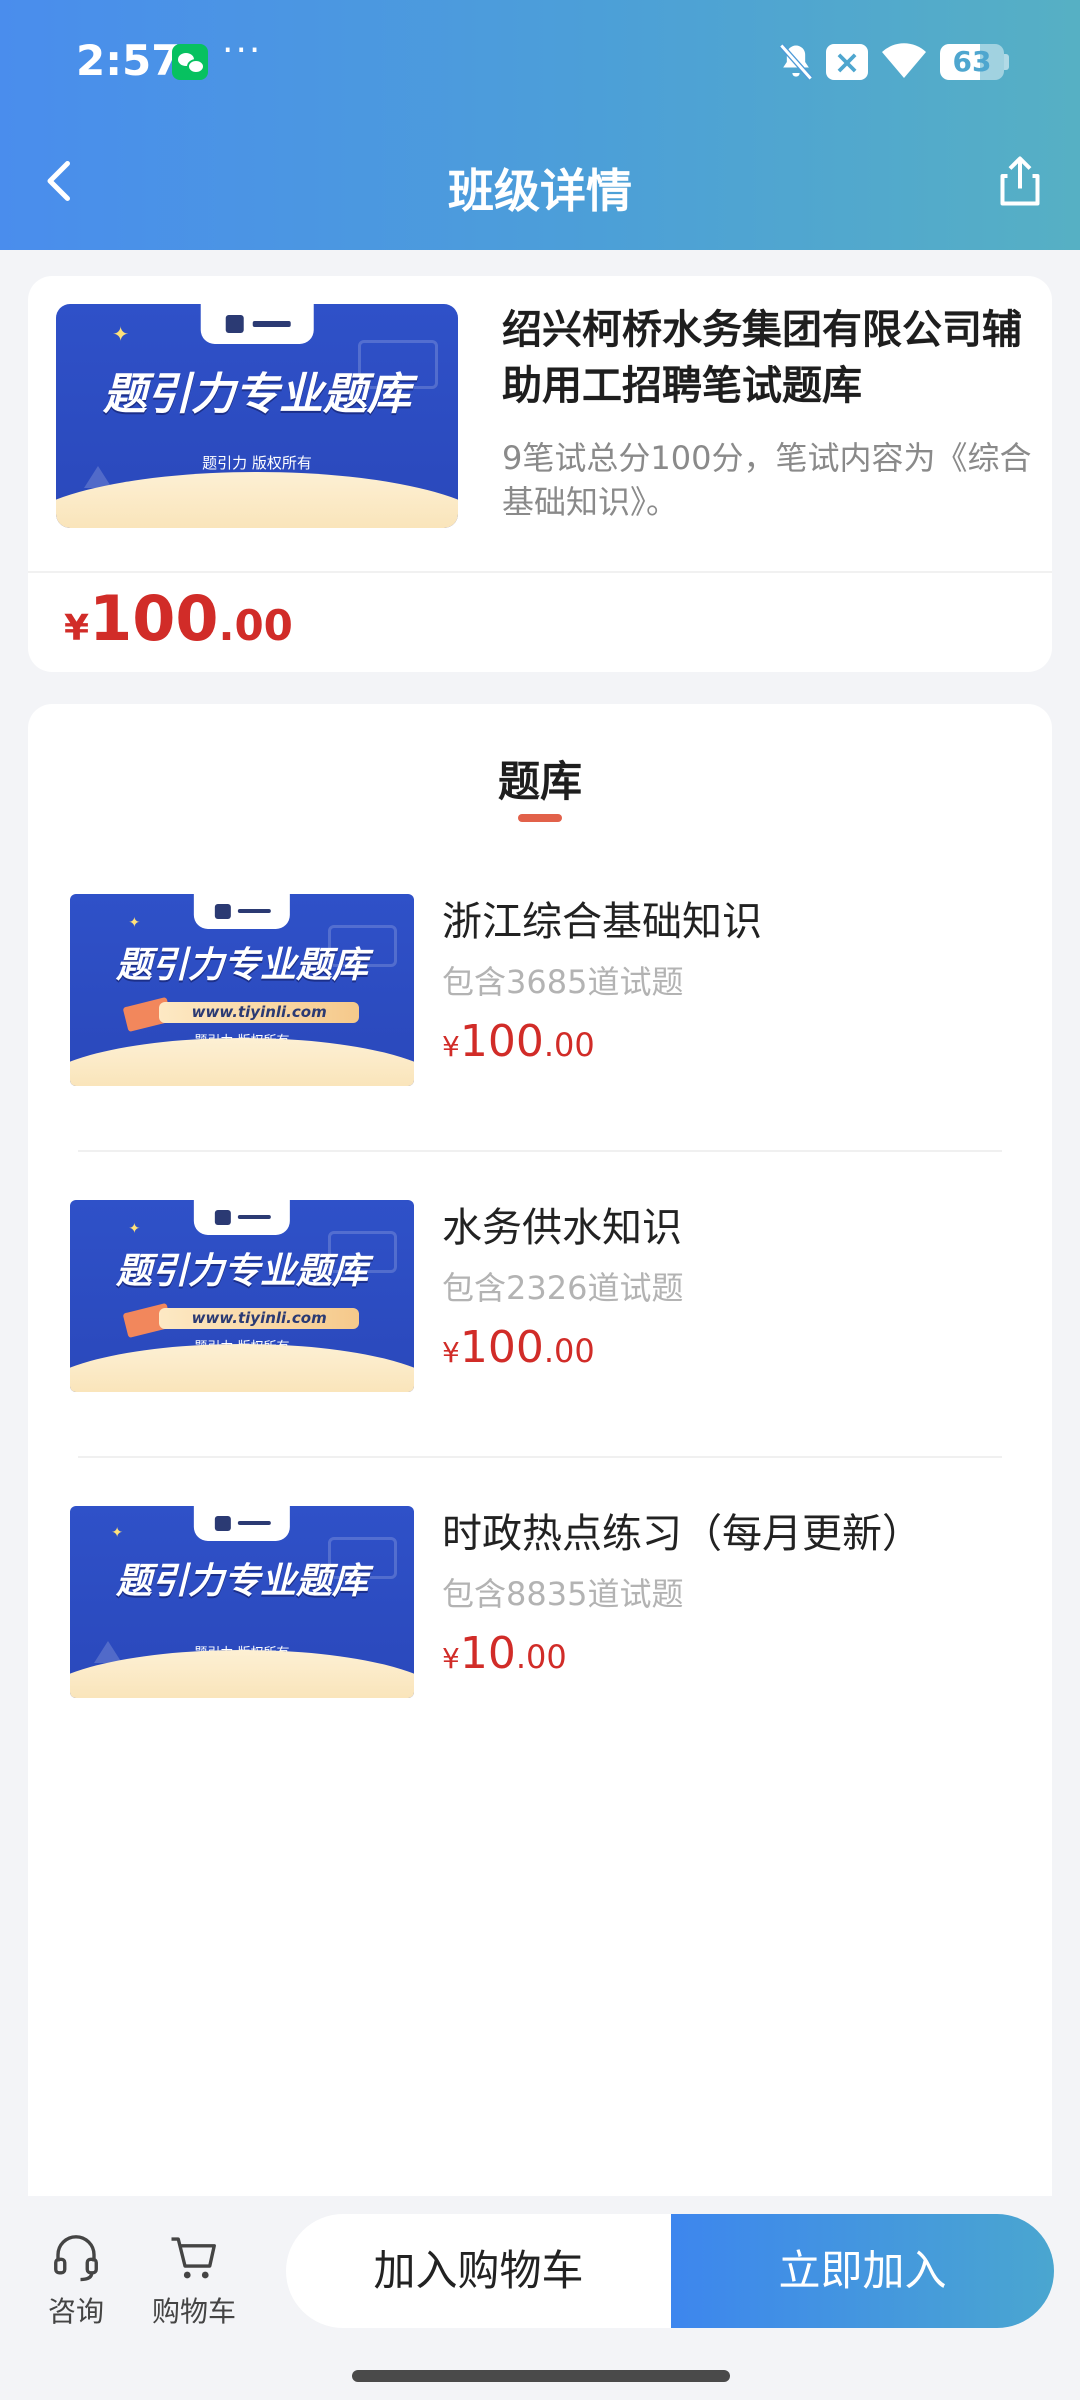  What do you see at coordinates (75, 2311) in the screenshot?
I see `consult-label: 咨询` at bounding box center [75, 2311].